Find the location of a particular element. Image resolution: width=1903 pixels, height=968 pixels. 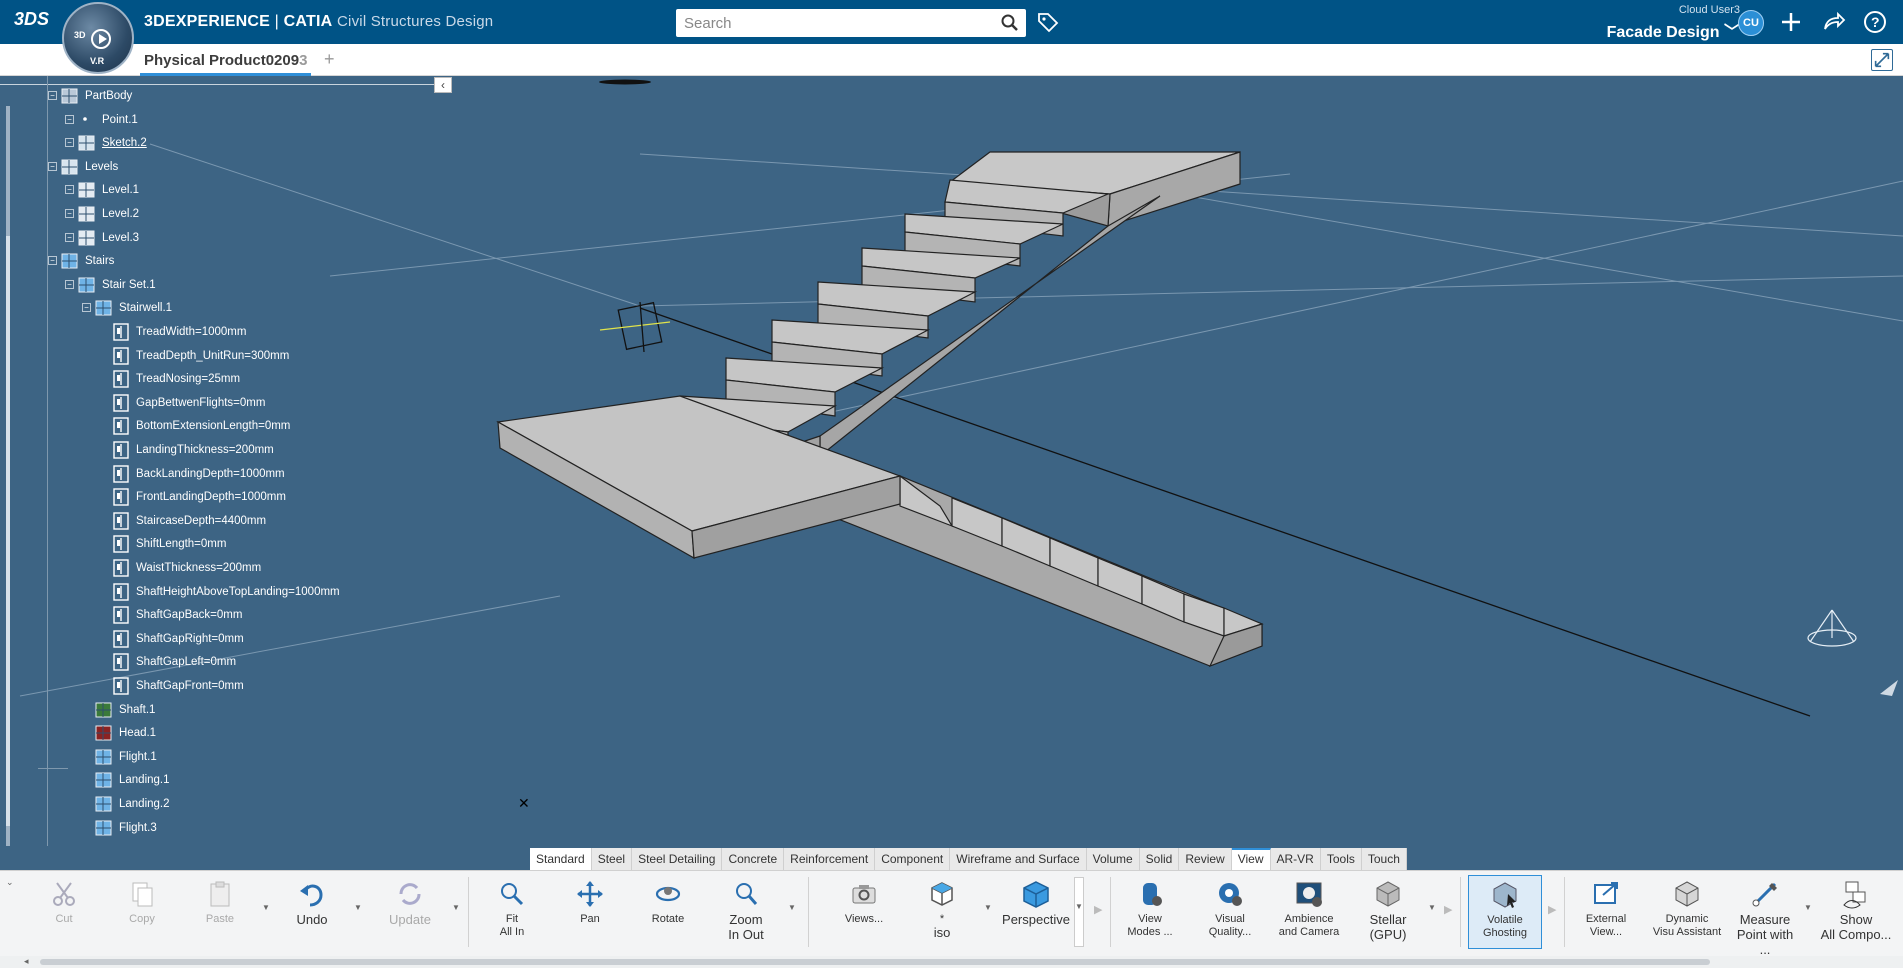

tree-node: − Stairs is located at coordinates (81, 261).